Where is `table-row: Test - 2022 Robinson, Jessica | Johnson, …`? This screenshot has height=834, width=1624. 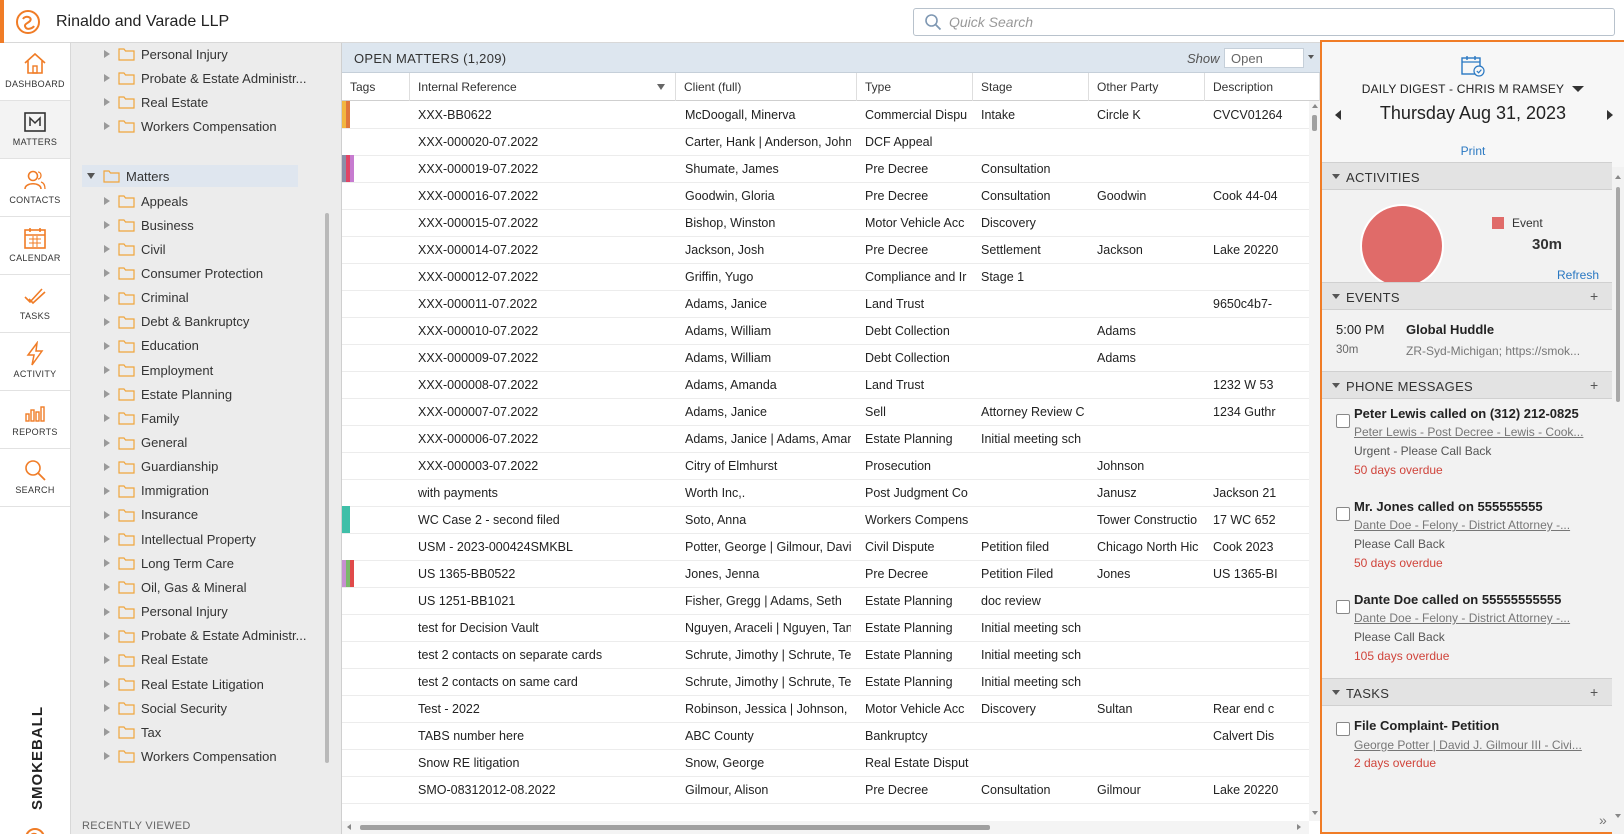
table-row: Test - 2022 Robinson, Jessica | Johnson, … is located at coordinates (825, 709).